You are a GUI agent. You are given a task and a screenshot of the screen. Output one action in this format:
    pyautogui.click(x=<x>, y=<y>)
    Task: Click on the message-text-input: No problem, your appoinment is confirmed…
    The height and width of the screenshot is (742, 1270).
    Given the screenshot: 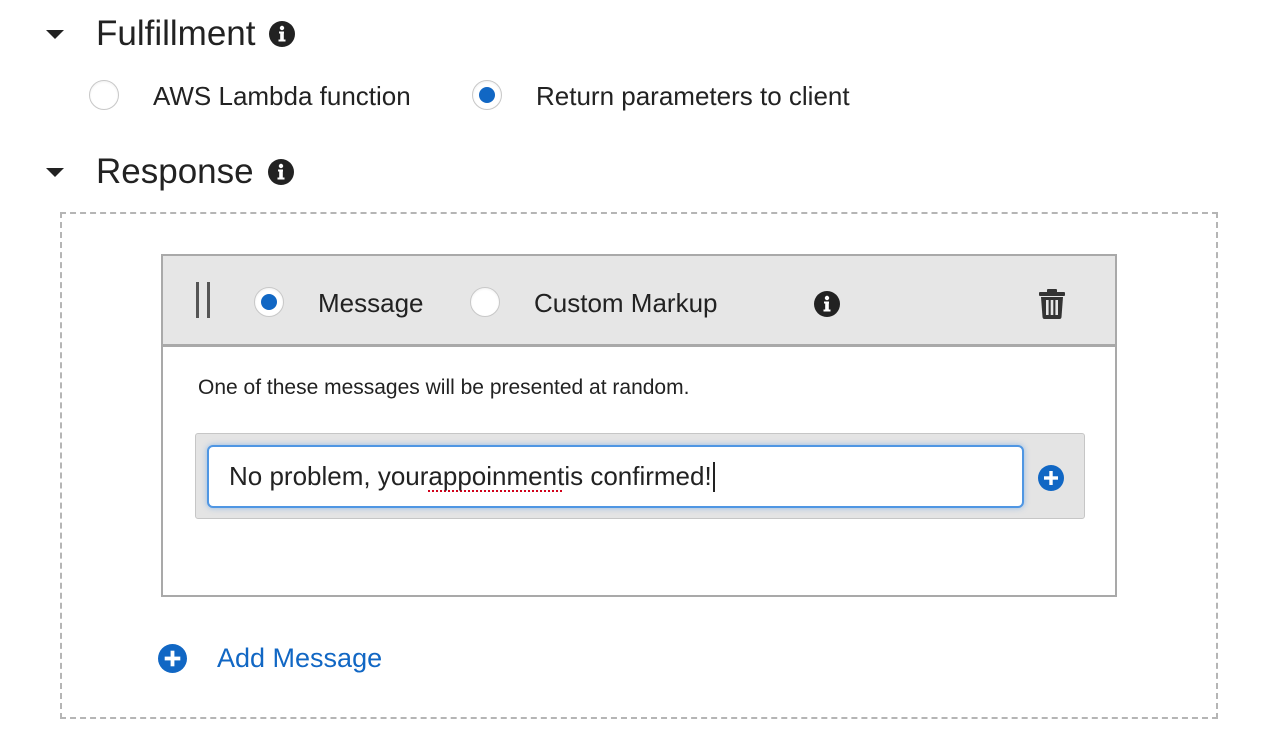 What is the action you would take?
    pyautogui.click(x=615, y=476)
    